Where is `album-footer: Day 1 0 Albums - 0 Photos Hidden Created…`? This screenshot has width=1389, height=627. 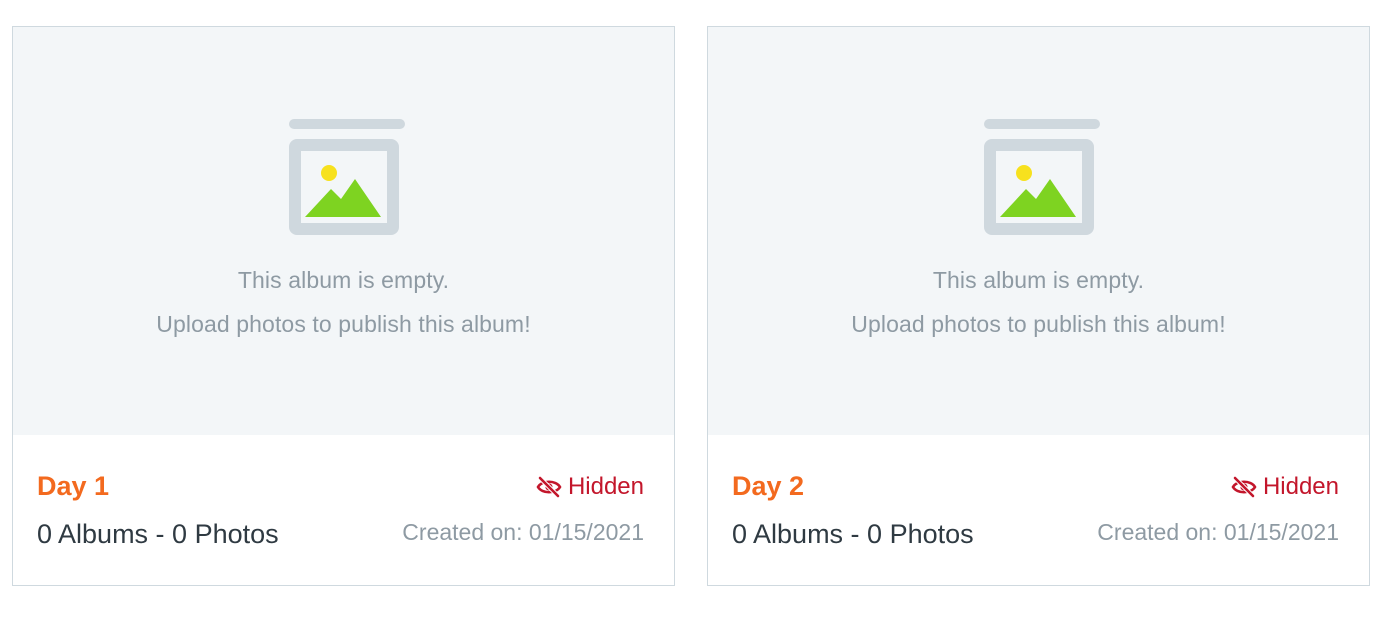 album-footer: Day 1 0 Albums - 0 Photos Hidden Created… is located at coordinates (343, 510).